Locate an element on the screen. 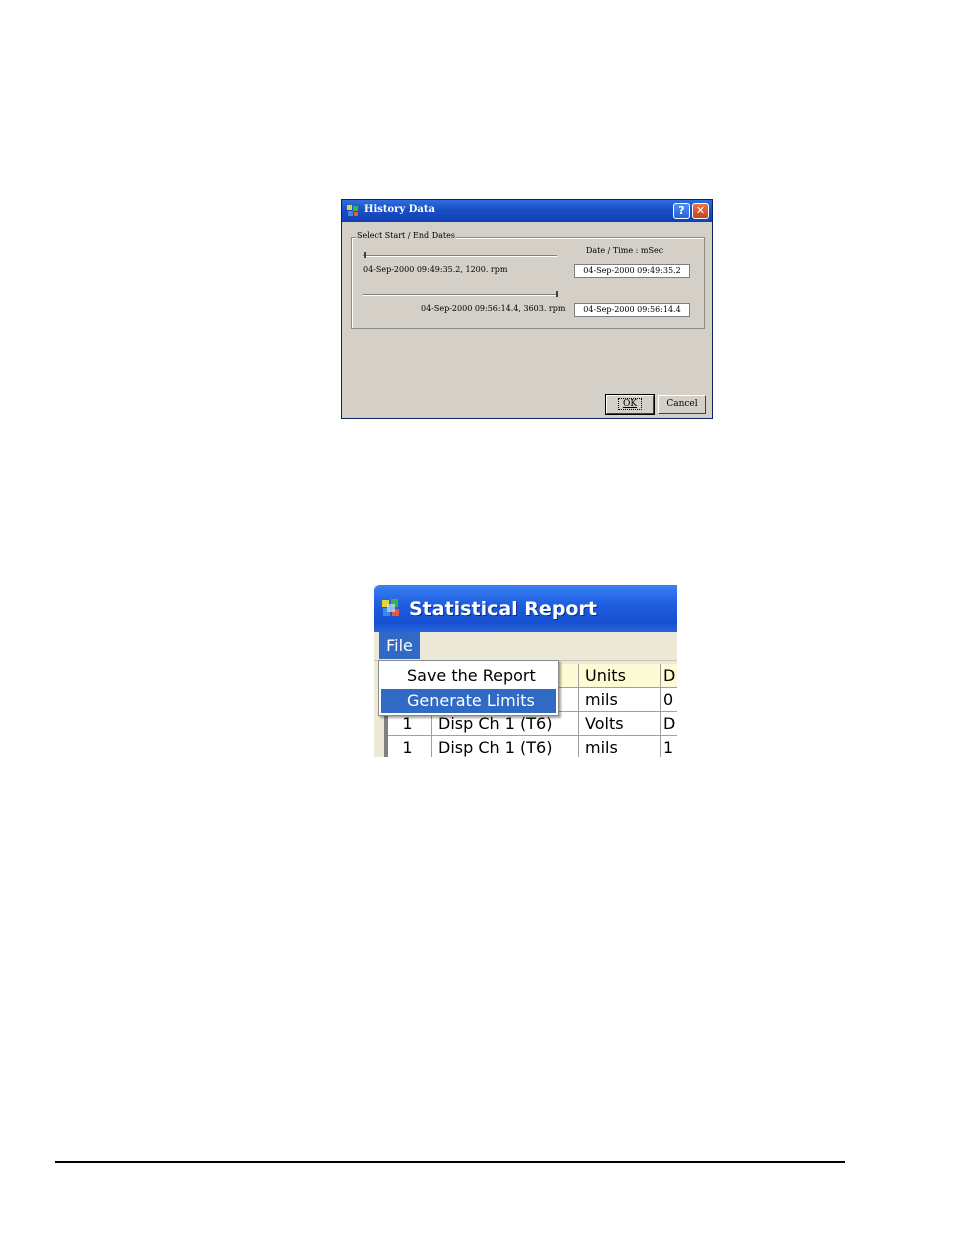 The image size is (954, 1235). ok-button: OK is located at coordinates (630, 404).